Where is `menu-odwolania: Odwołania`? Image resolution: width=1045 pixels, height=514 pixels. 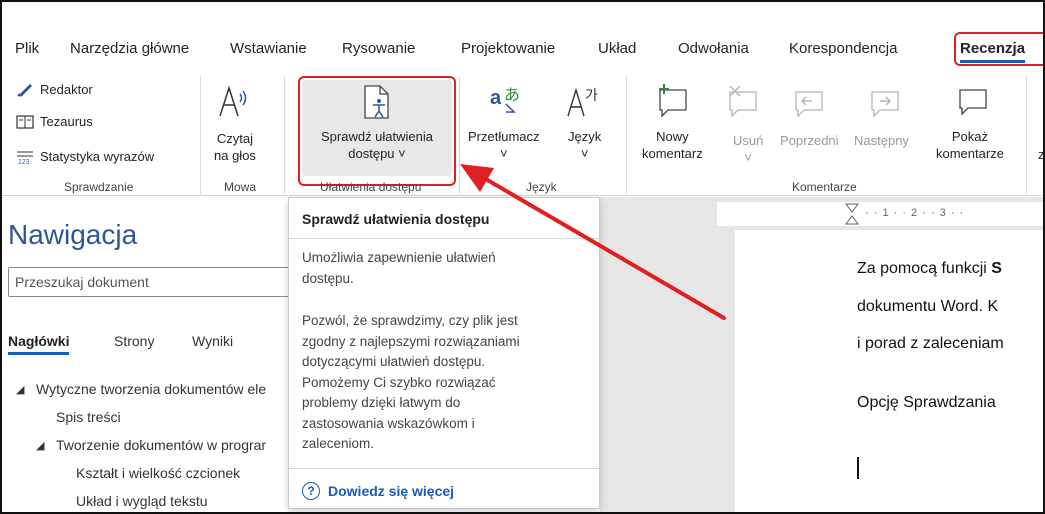
menu-odwolania: Odwołania is located at coordinates (713, 48).